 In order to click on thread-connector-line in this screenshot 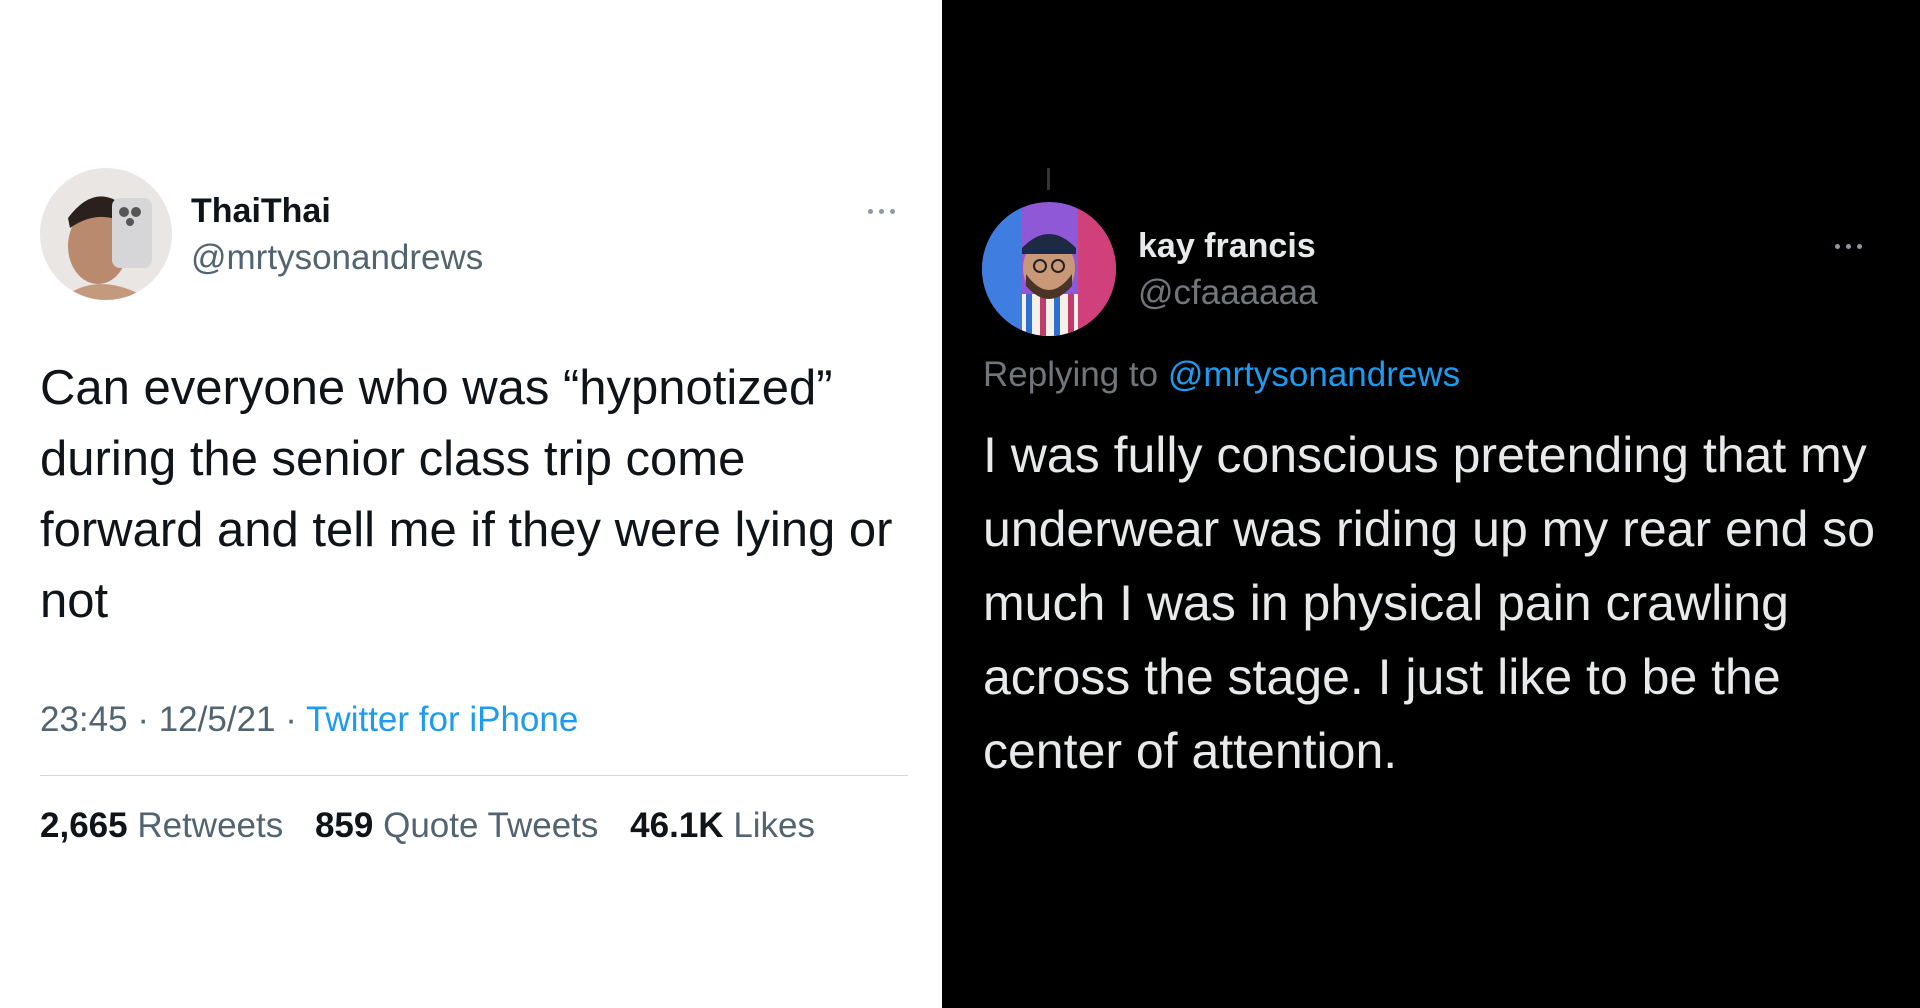, I will do `click(1048, 179)`.